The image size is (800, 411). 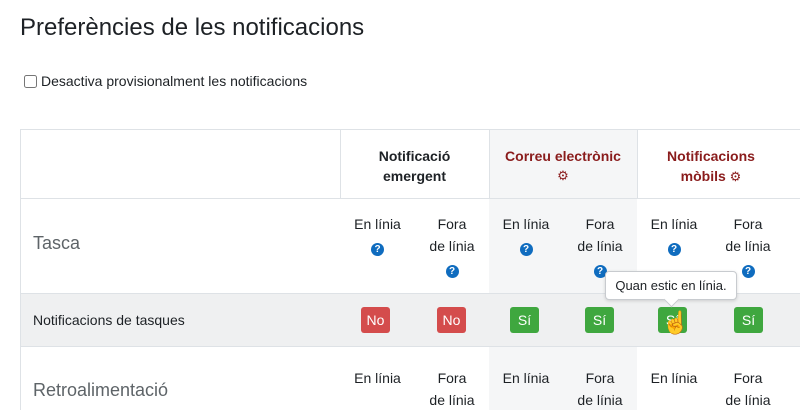 I want to click on email-offline-toggle: Sí, so click(x=599, y=320).